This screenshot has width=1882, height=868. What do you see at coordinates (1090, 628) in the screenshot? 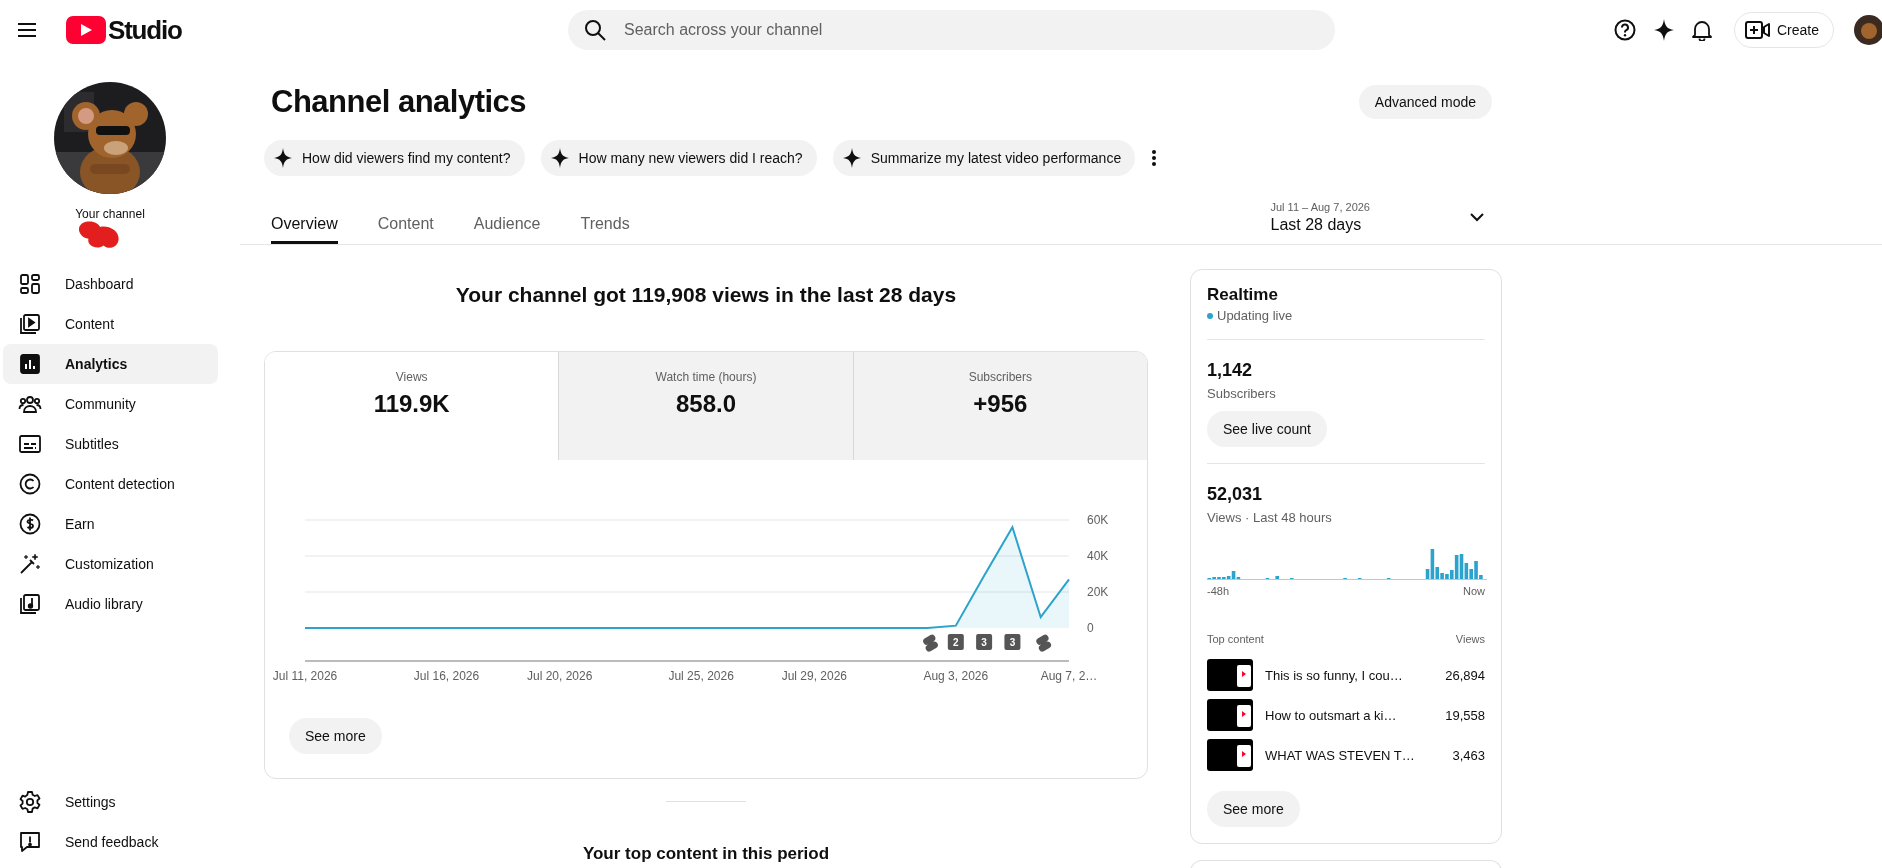
I see `y-tick-label: 0` at bounding box center [1090, 628].